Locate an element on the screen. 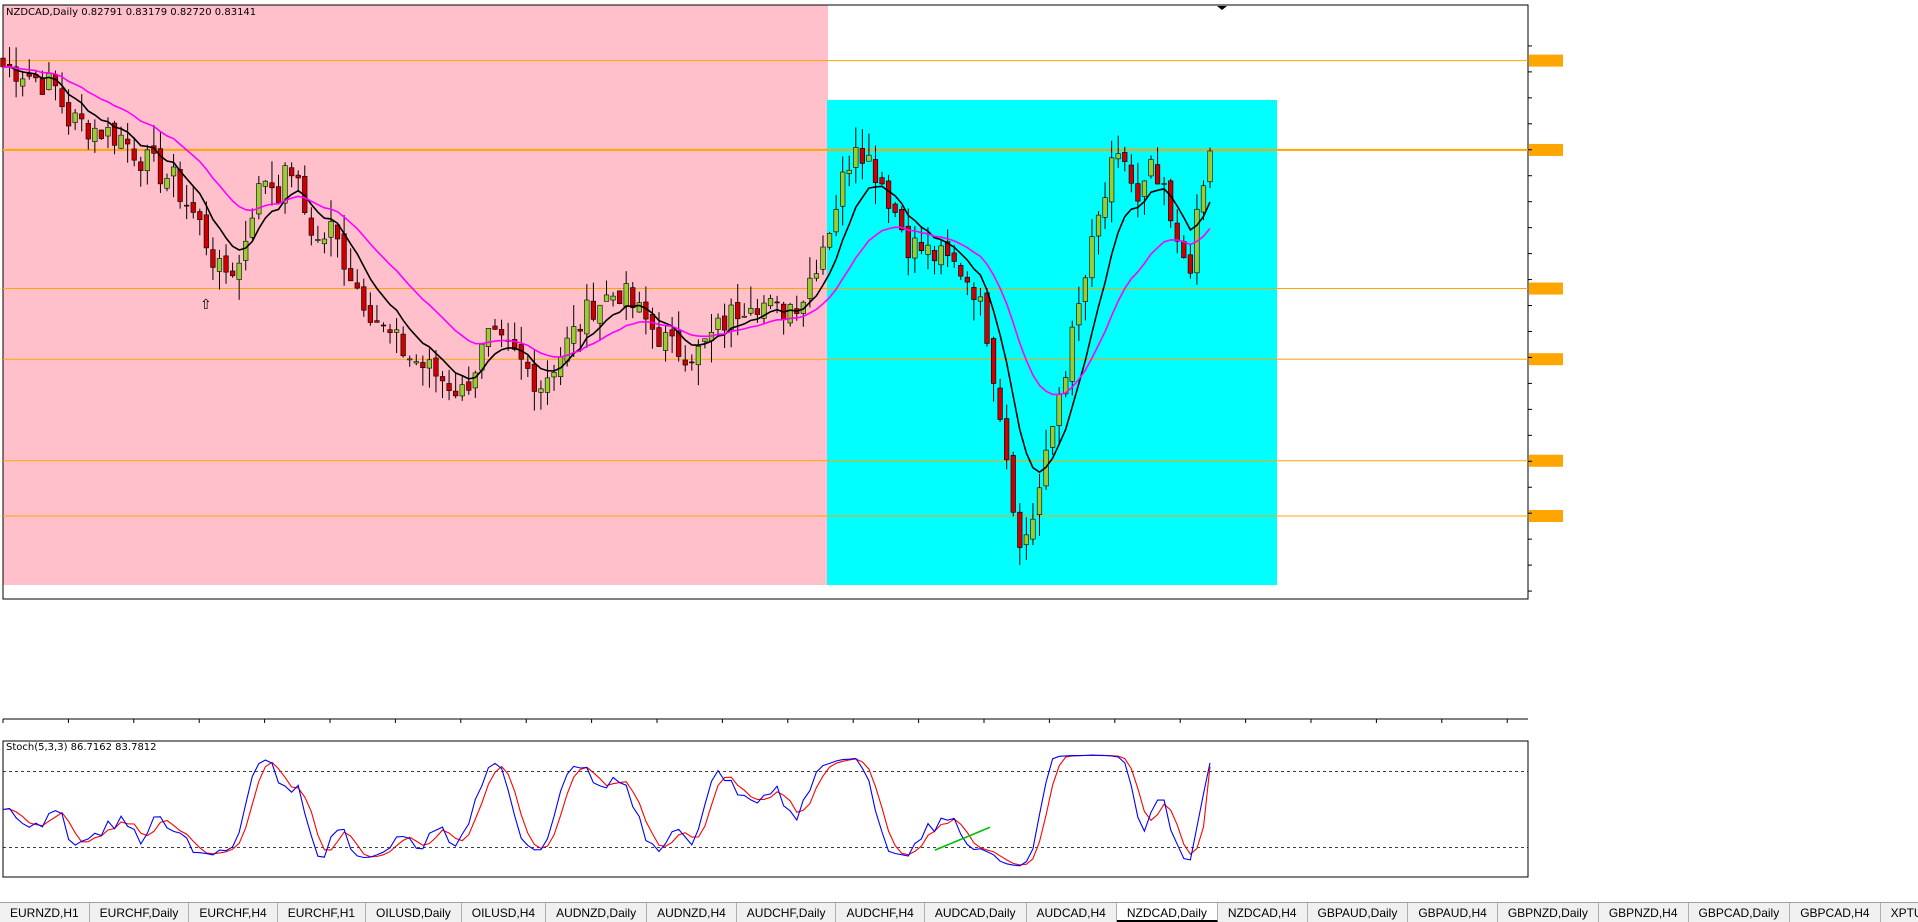  tab-xptusd: XPTUSD is located at coordinates (1899, 912).